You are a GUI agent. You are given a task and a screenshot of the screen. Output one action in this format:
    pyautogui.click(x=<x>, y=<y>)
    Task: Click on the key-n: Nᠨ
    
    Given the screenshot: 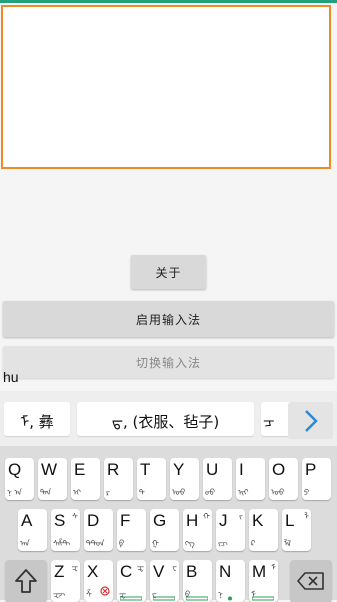 What is the action you would take?
    pyautogui.click(x=230, y=581)
    